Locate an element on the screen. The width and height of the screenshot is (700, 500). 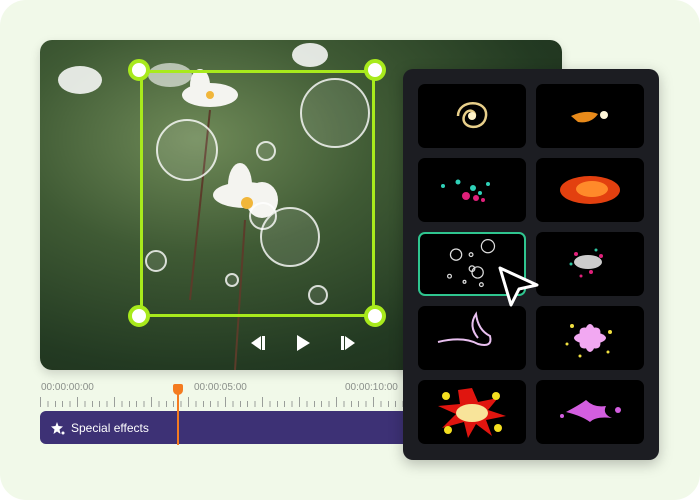
timecode-label: 00:00:05:00 is located at coordinates (220, 387).